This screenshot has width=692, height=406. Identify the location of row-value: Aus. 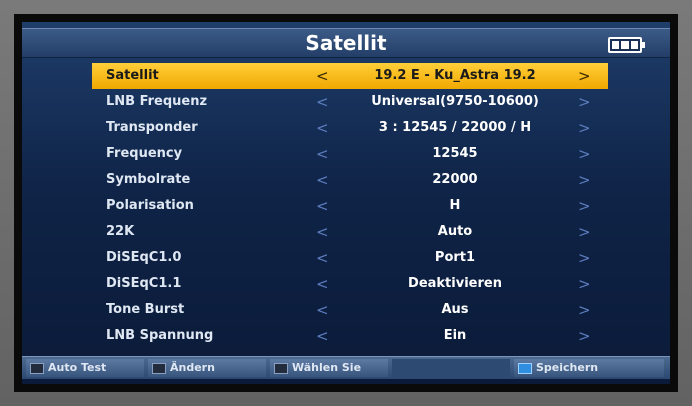
(455, 309).